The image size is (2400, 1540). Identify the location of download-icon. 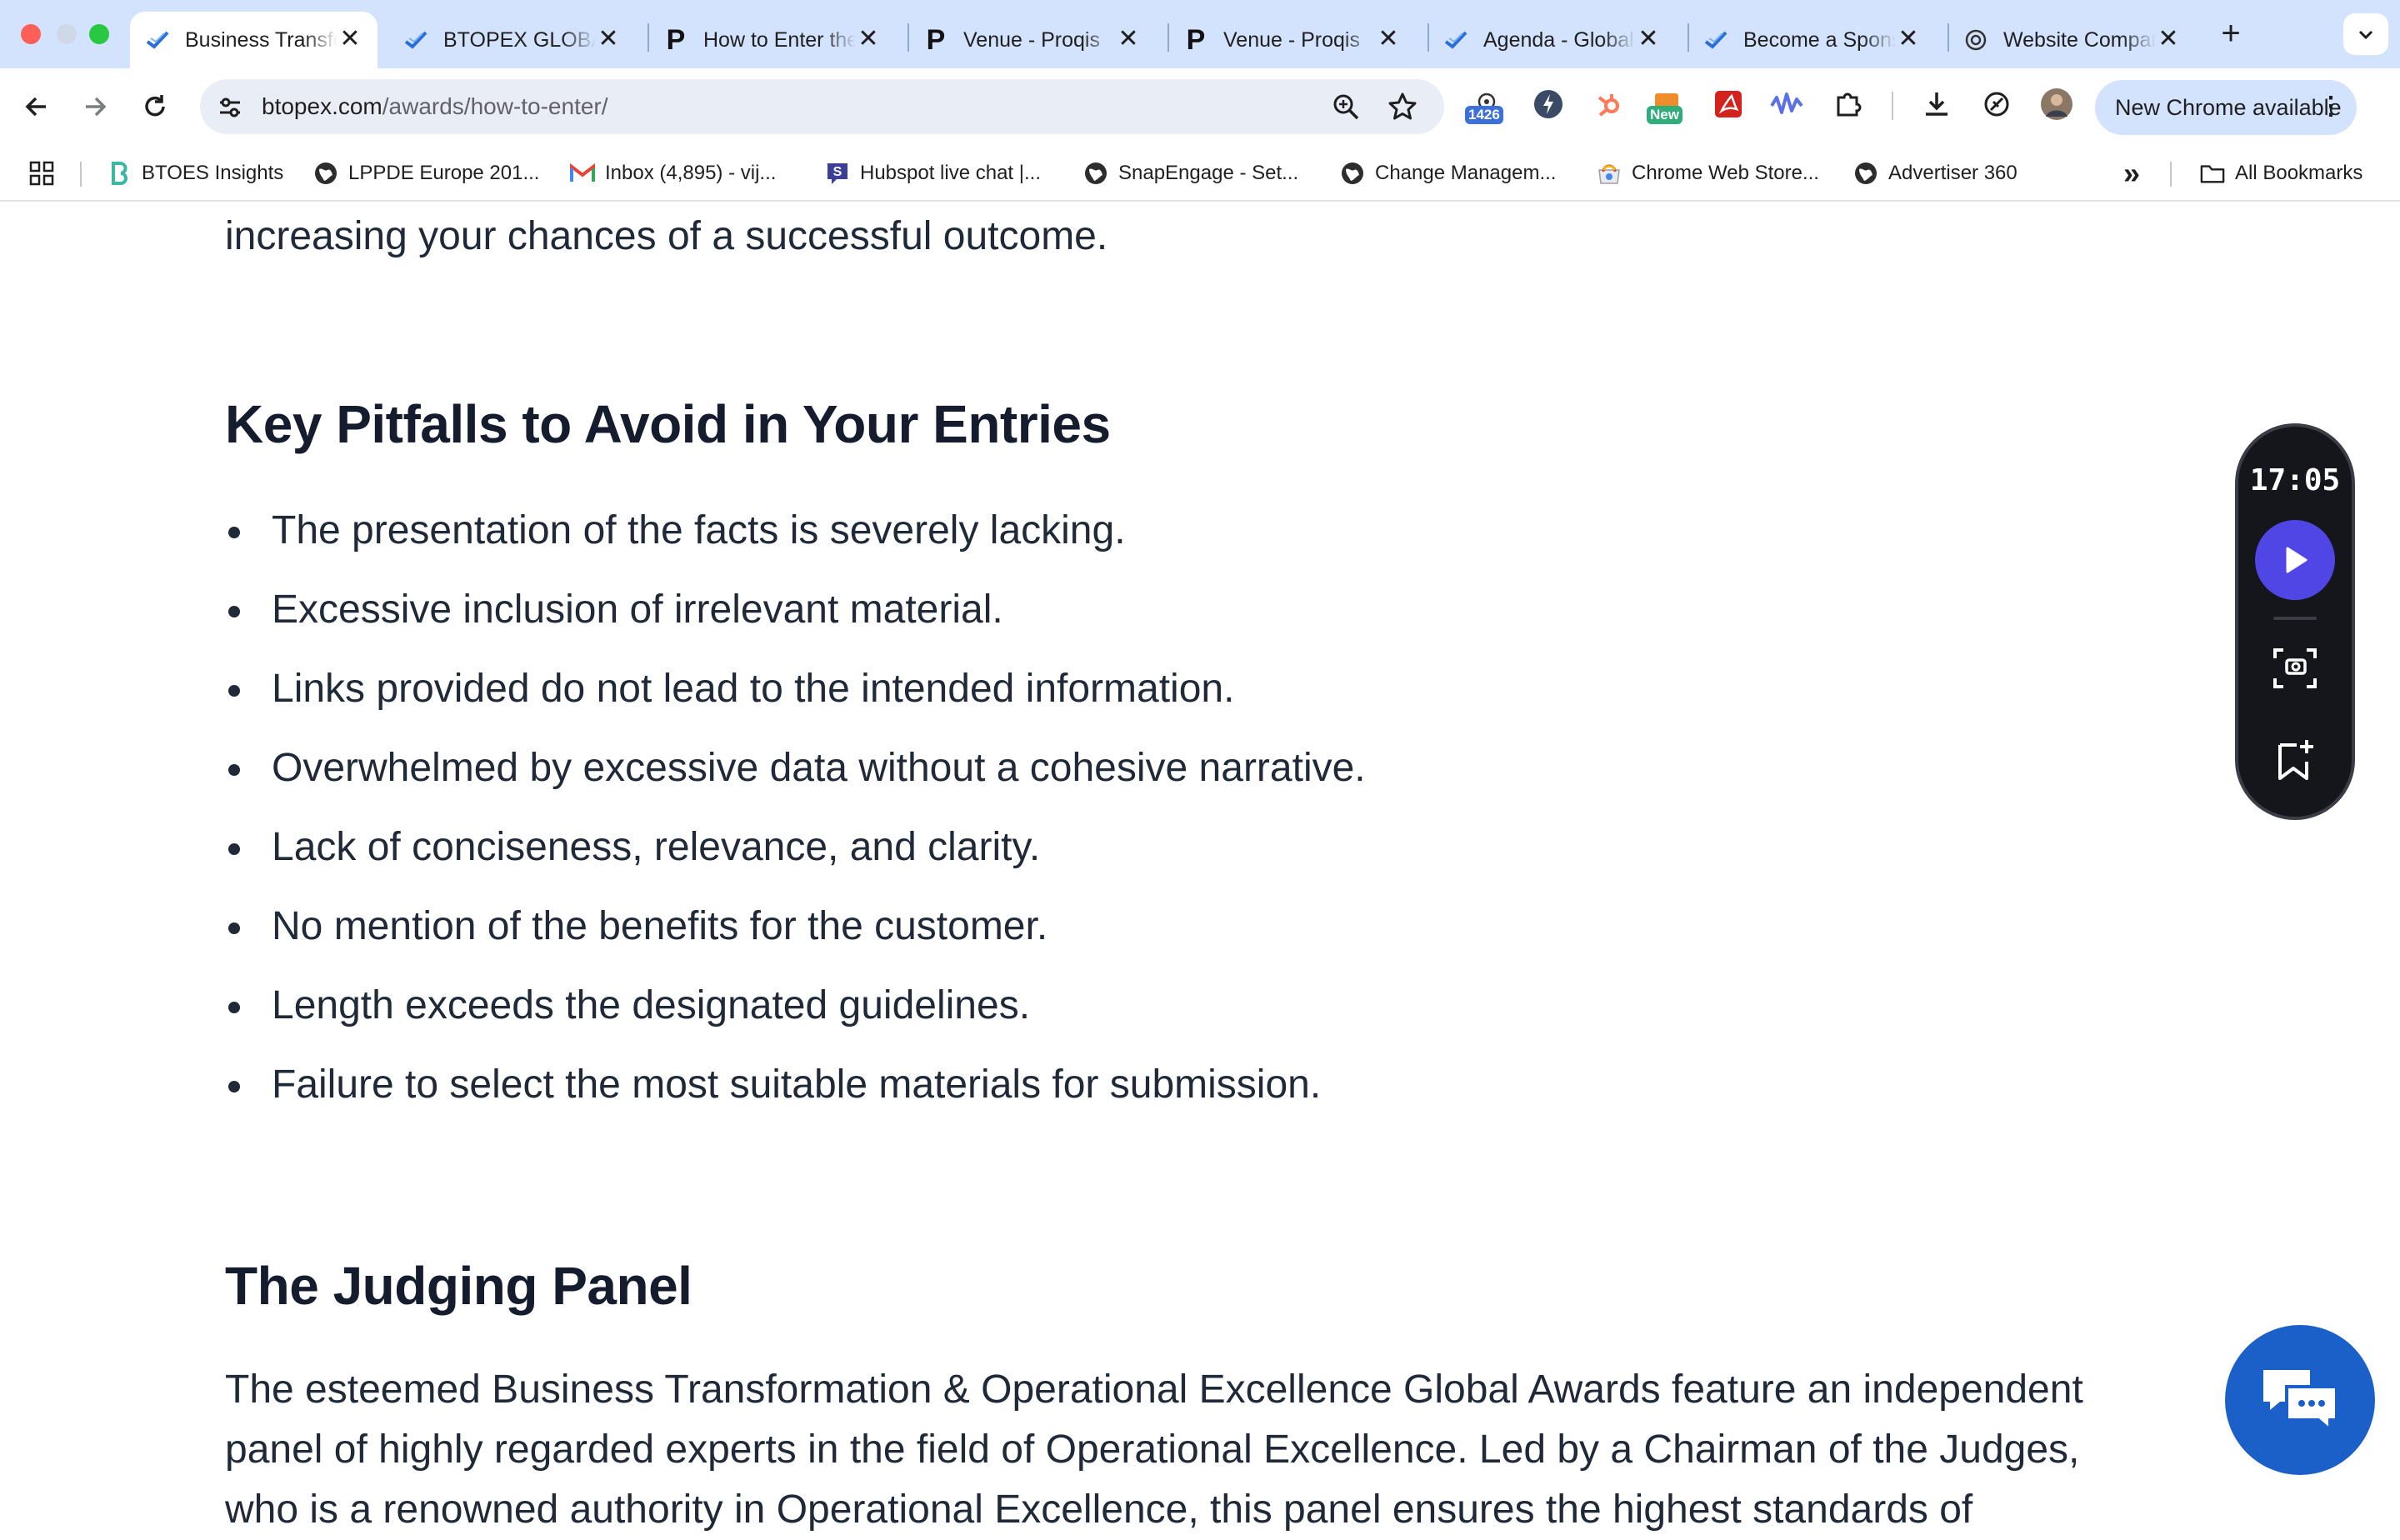
(1937, 104).